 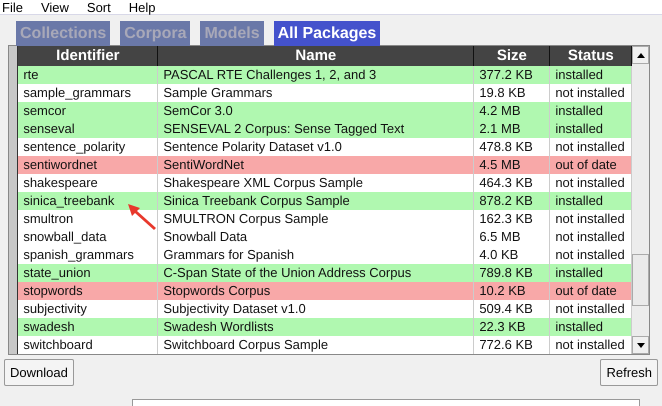 I want to click on table-cell: Shakespeare XML Corpus Sample, so click(x=316, y=183).